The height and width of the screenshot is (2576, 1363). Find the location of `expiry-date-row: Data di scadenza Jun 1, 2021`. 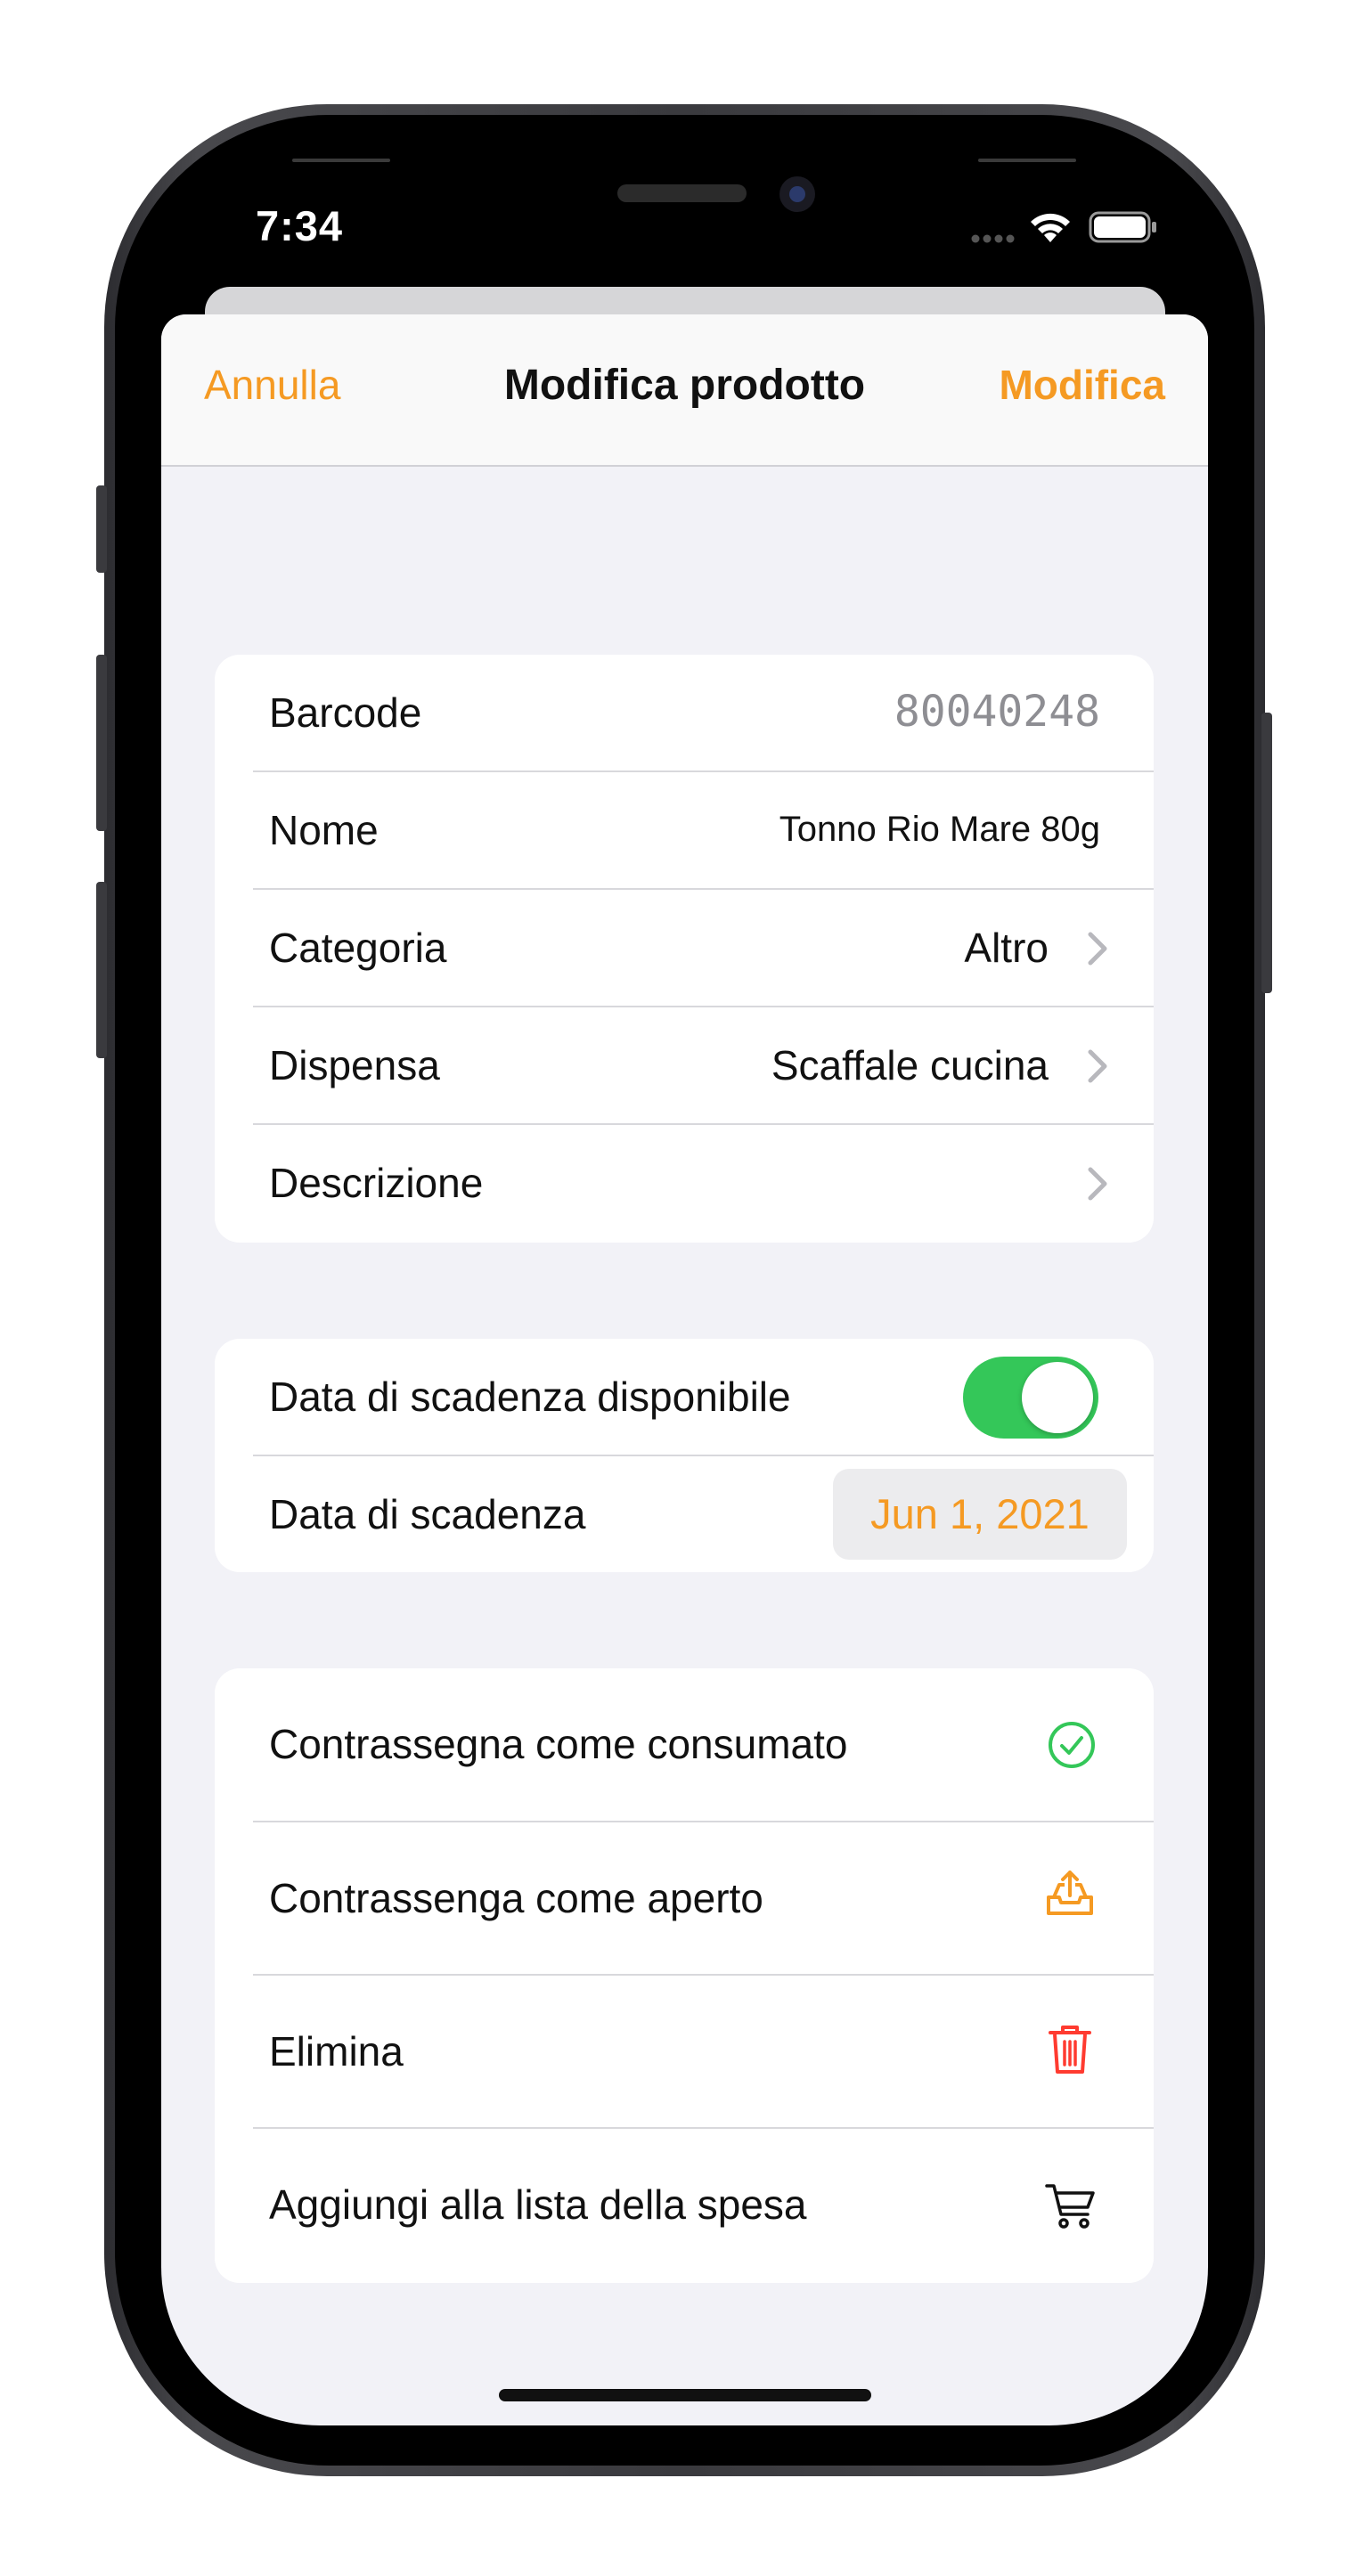

expiry-date-row: Data di scadenza Jun 1, 2021 is located at coordinates (684, 1514).